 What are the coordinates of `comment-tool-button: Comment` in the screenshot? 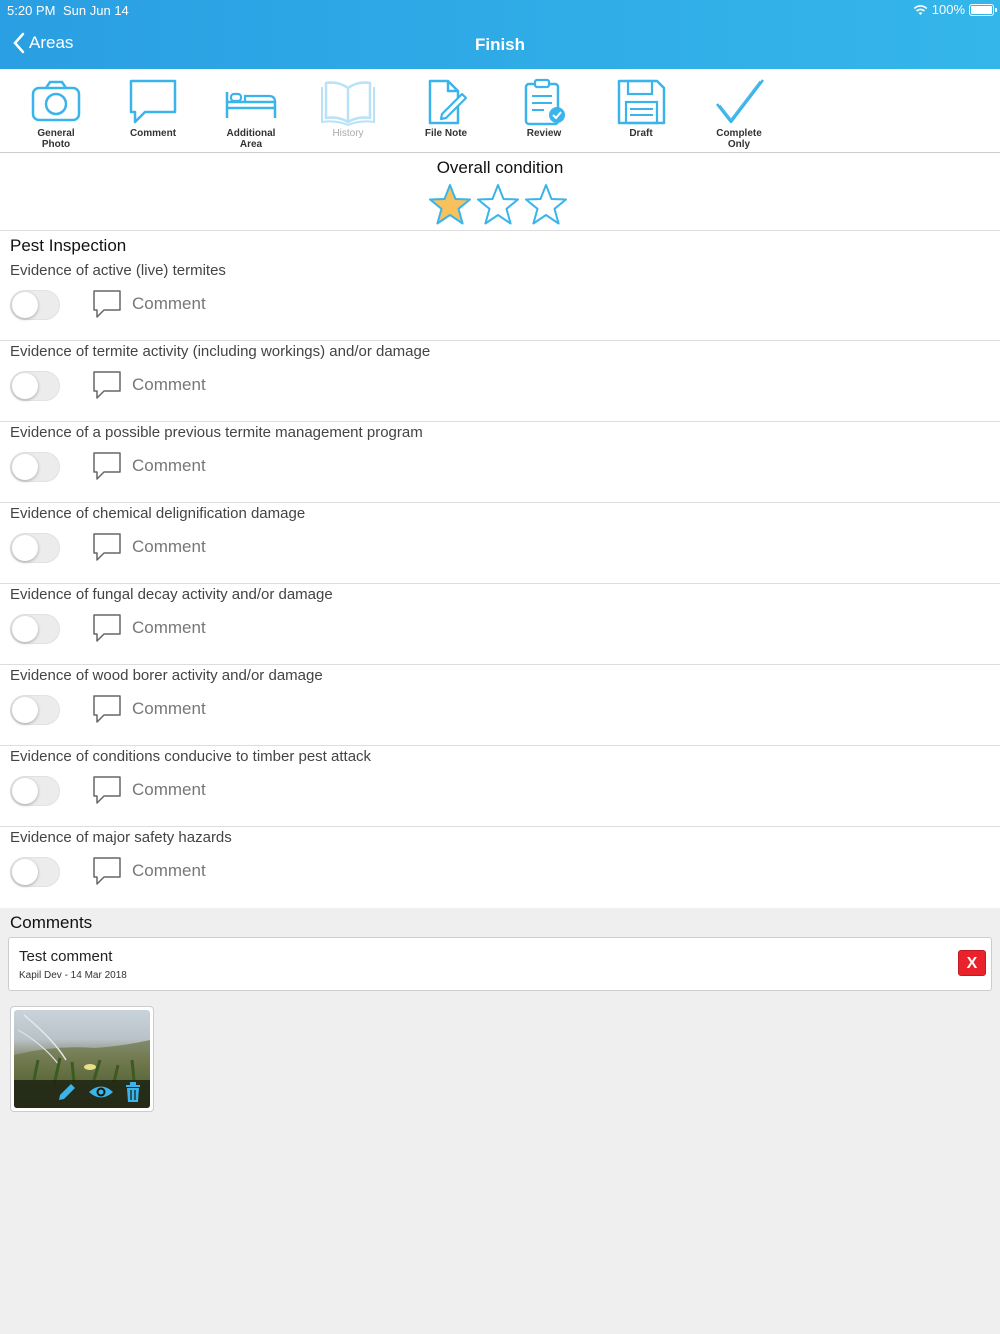 It's located at (153, 108).